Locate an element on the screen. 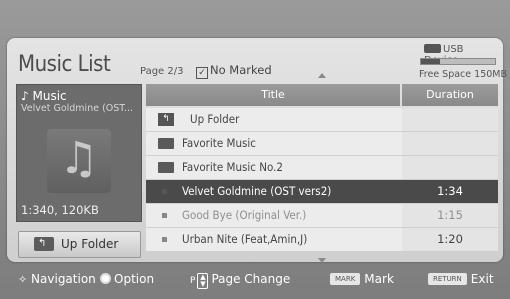 The width and height of the screenshot is (510, 299). mark-status: ✓ No Marked is located at coordinates (234, 71).